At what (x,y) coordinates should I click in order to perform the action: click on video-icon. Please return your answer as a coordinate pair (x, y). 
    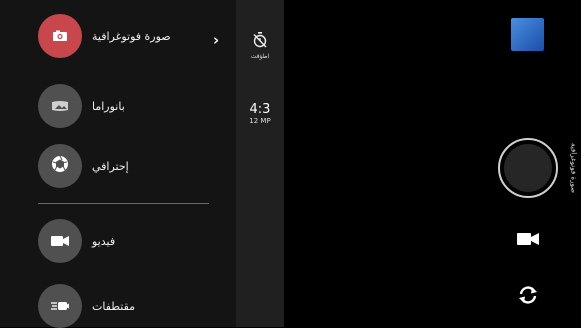
    Looking at the image, I should click on (60, 241).